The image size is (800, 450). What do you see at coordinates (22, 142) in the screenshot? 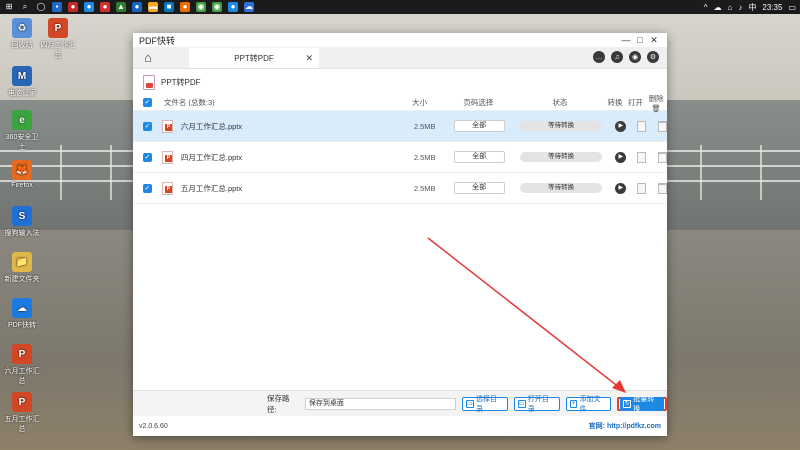
I see `desktop-icon-label: 360安全卫士` at bounding box center [22, 142].